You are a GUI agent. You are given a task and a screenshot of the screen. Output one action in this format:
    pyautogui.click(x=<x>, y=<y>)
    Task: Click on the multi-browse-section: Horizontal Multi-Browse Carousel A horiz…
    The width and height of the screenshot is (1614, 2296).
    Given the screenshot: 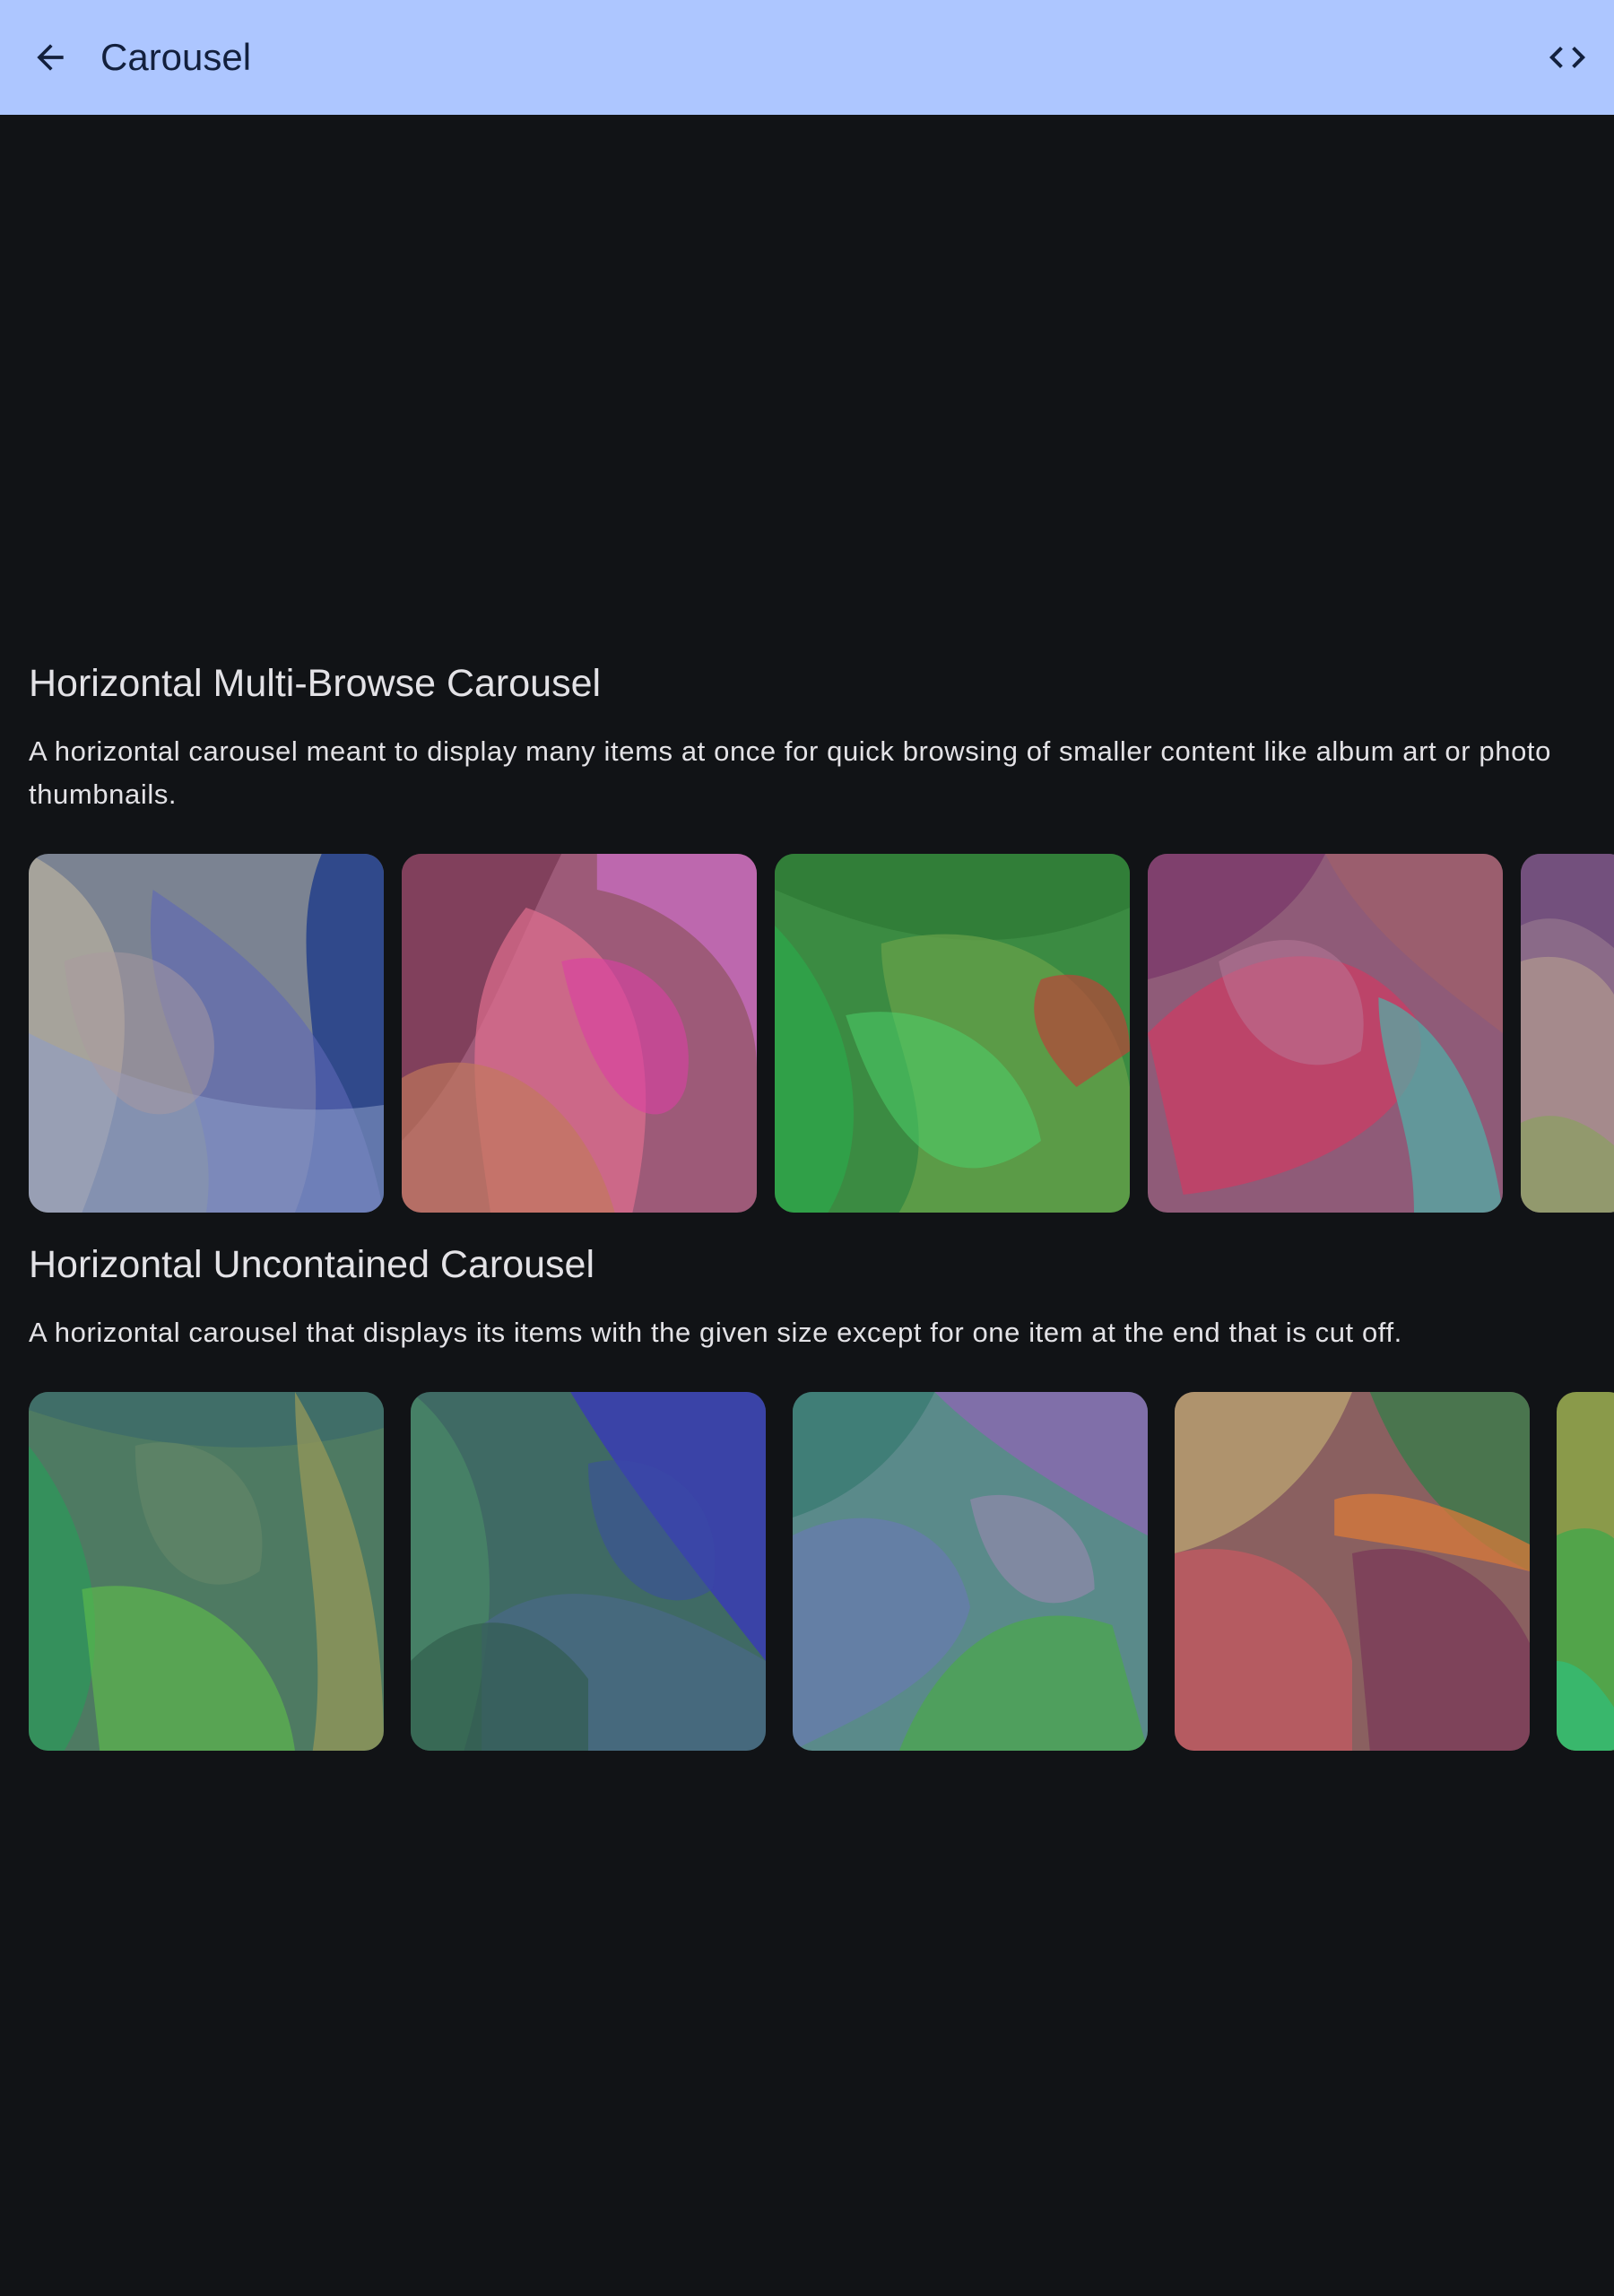 What is the action you would take?
    pyautogui.click(x=809, y=737)
    